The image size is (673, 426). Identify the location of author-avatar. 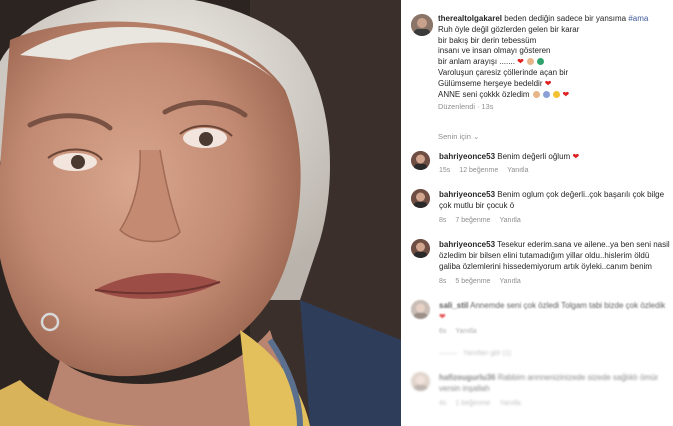
(422, 25).